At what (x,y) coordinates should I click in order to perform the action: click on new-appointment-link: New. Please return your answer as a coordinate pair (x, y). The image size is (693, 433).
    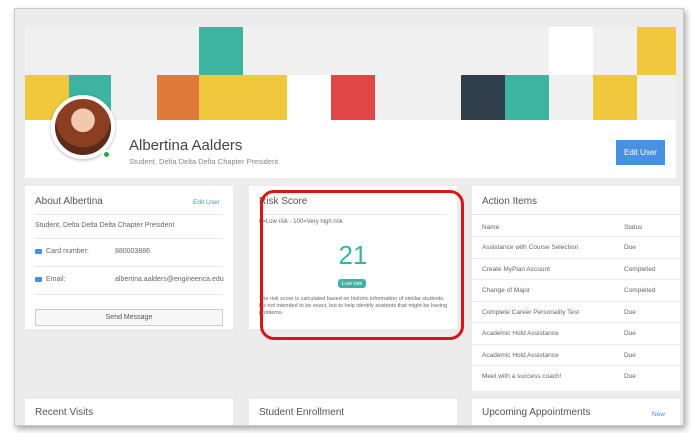
    Looking at the image, I should click on (658, 414).